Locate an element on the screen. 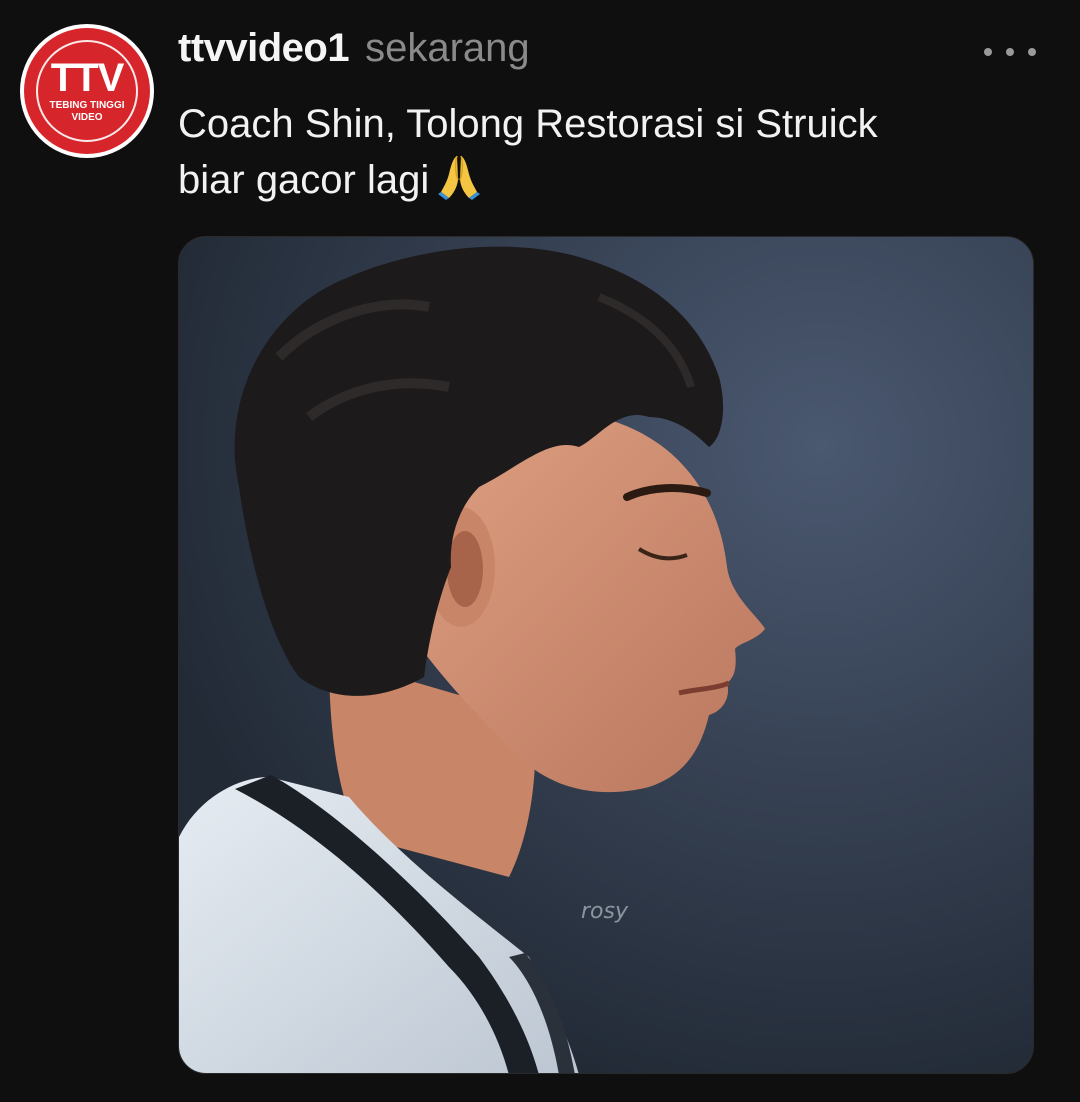 This screenshot has width=1080, height=1102. avatar-logo-badge: TTV TEBING TINGGI VIDEO is located at coordinates (87, 91).